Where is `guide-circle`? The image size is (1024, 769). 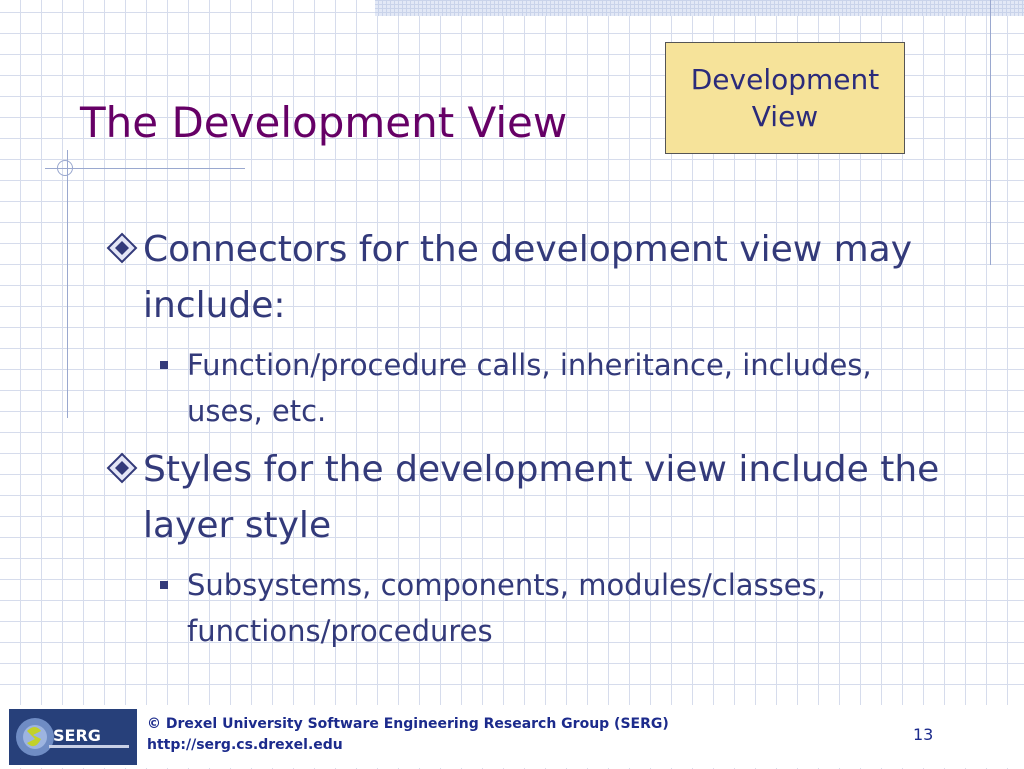 guide-circle is located at coordinates (65, 168).